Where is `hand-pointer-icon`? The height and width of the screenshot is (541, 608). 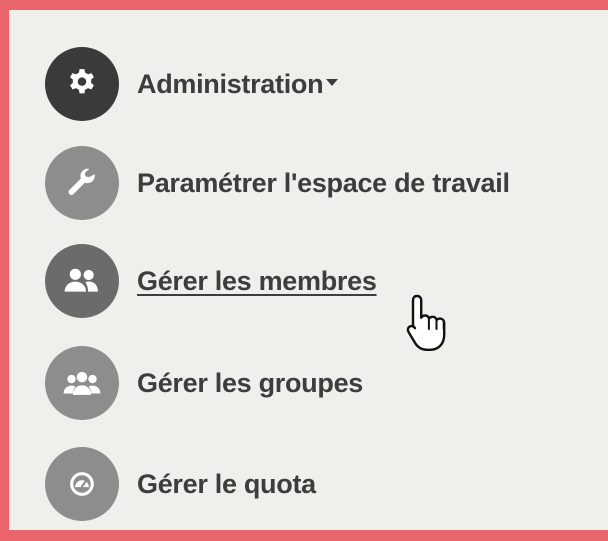
hand-pointer-icon is located at coordinates (429, 325).